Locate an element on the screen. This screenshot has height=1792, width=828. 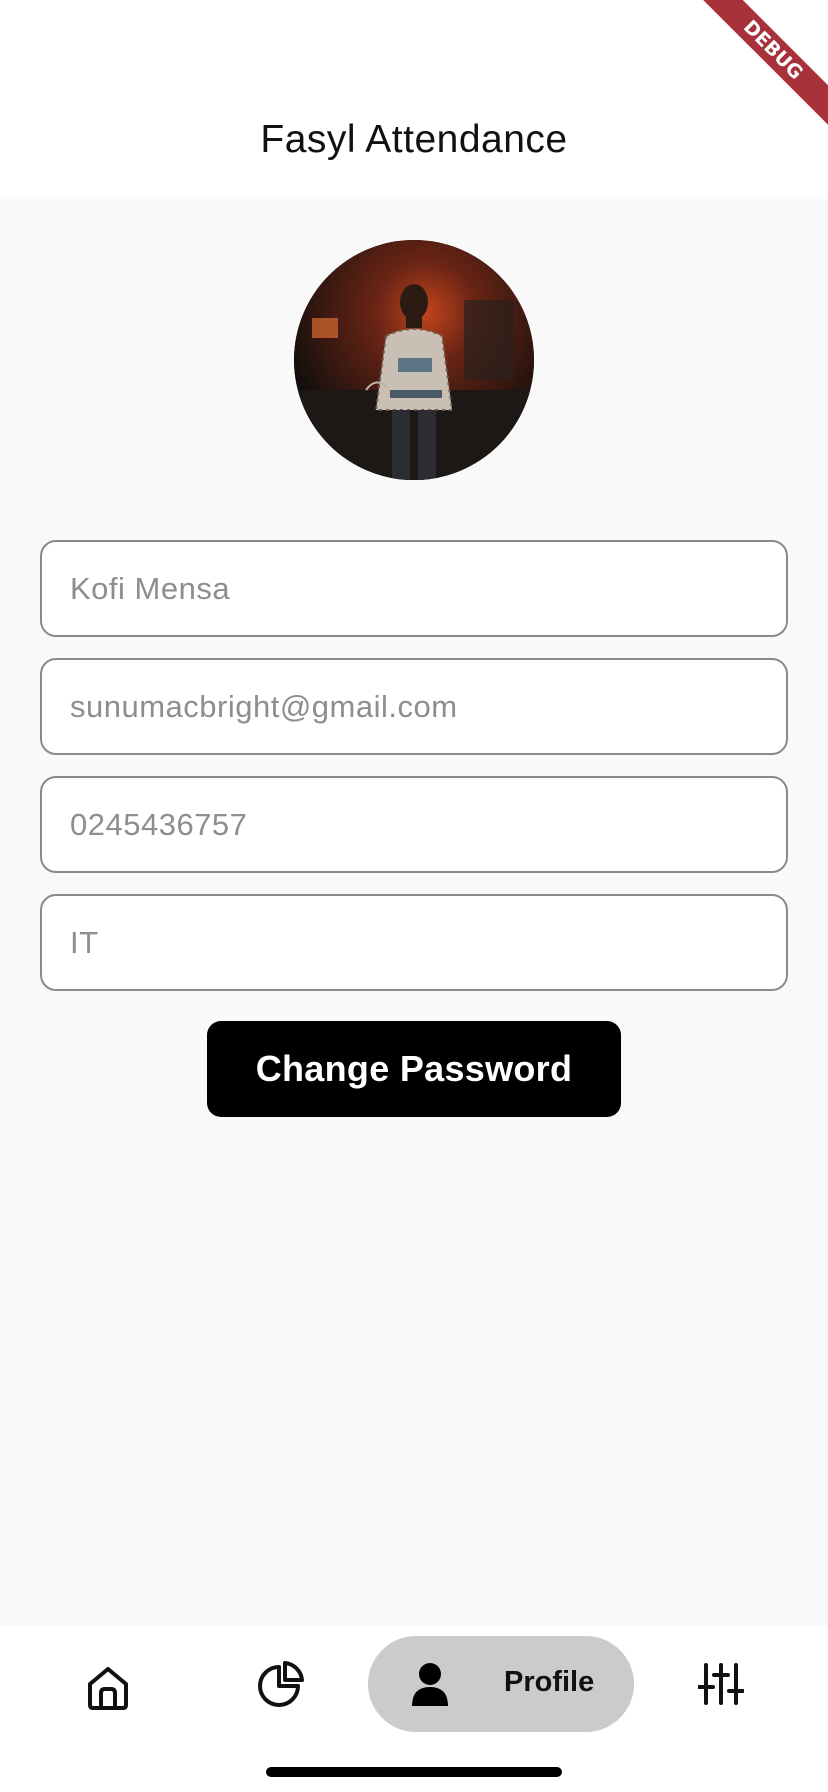
change-password-button: Change Password is located at coordinates (414, 1069).